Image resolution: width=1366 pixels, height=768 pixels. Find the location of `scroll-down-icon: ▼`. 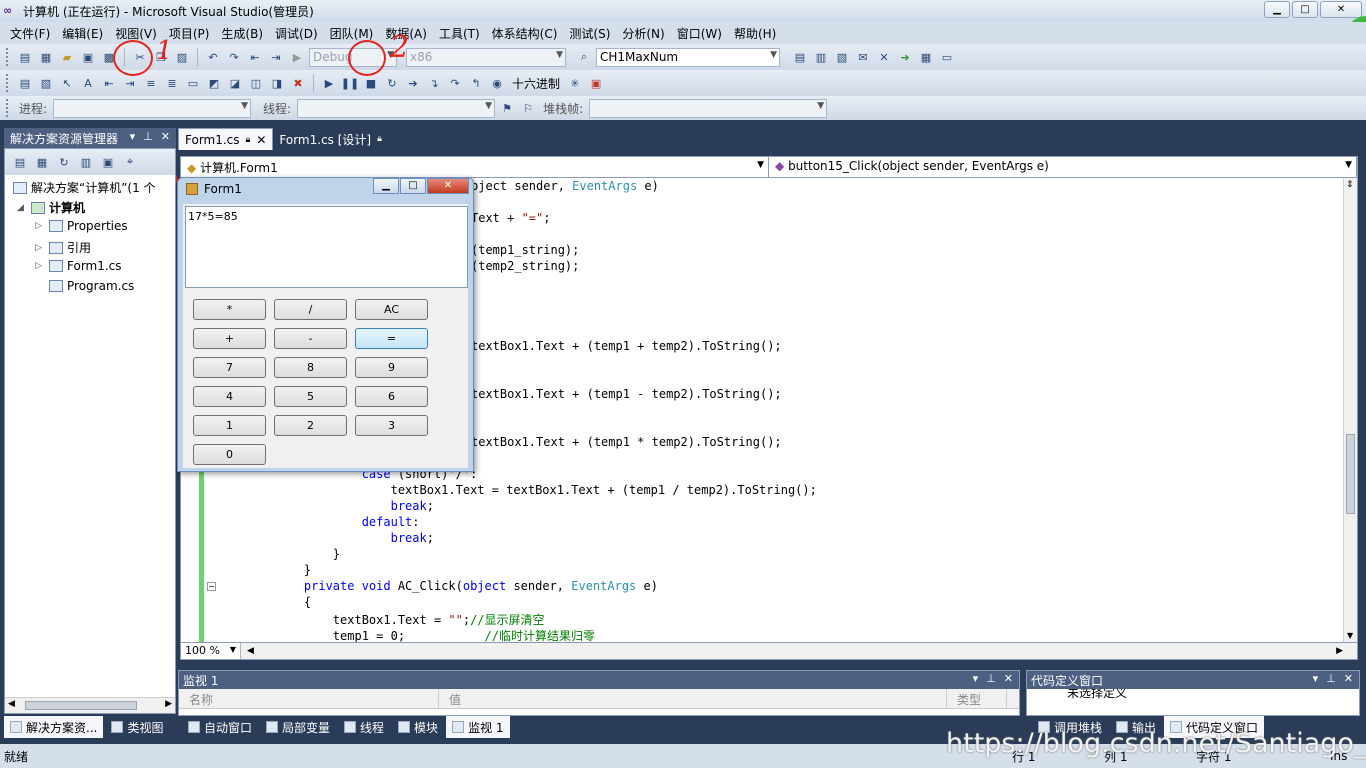

scroll-down-icon: ▼ is located at coordinates (1350, 635).